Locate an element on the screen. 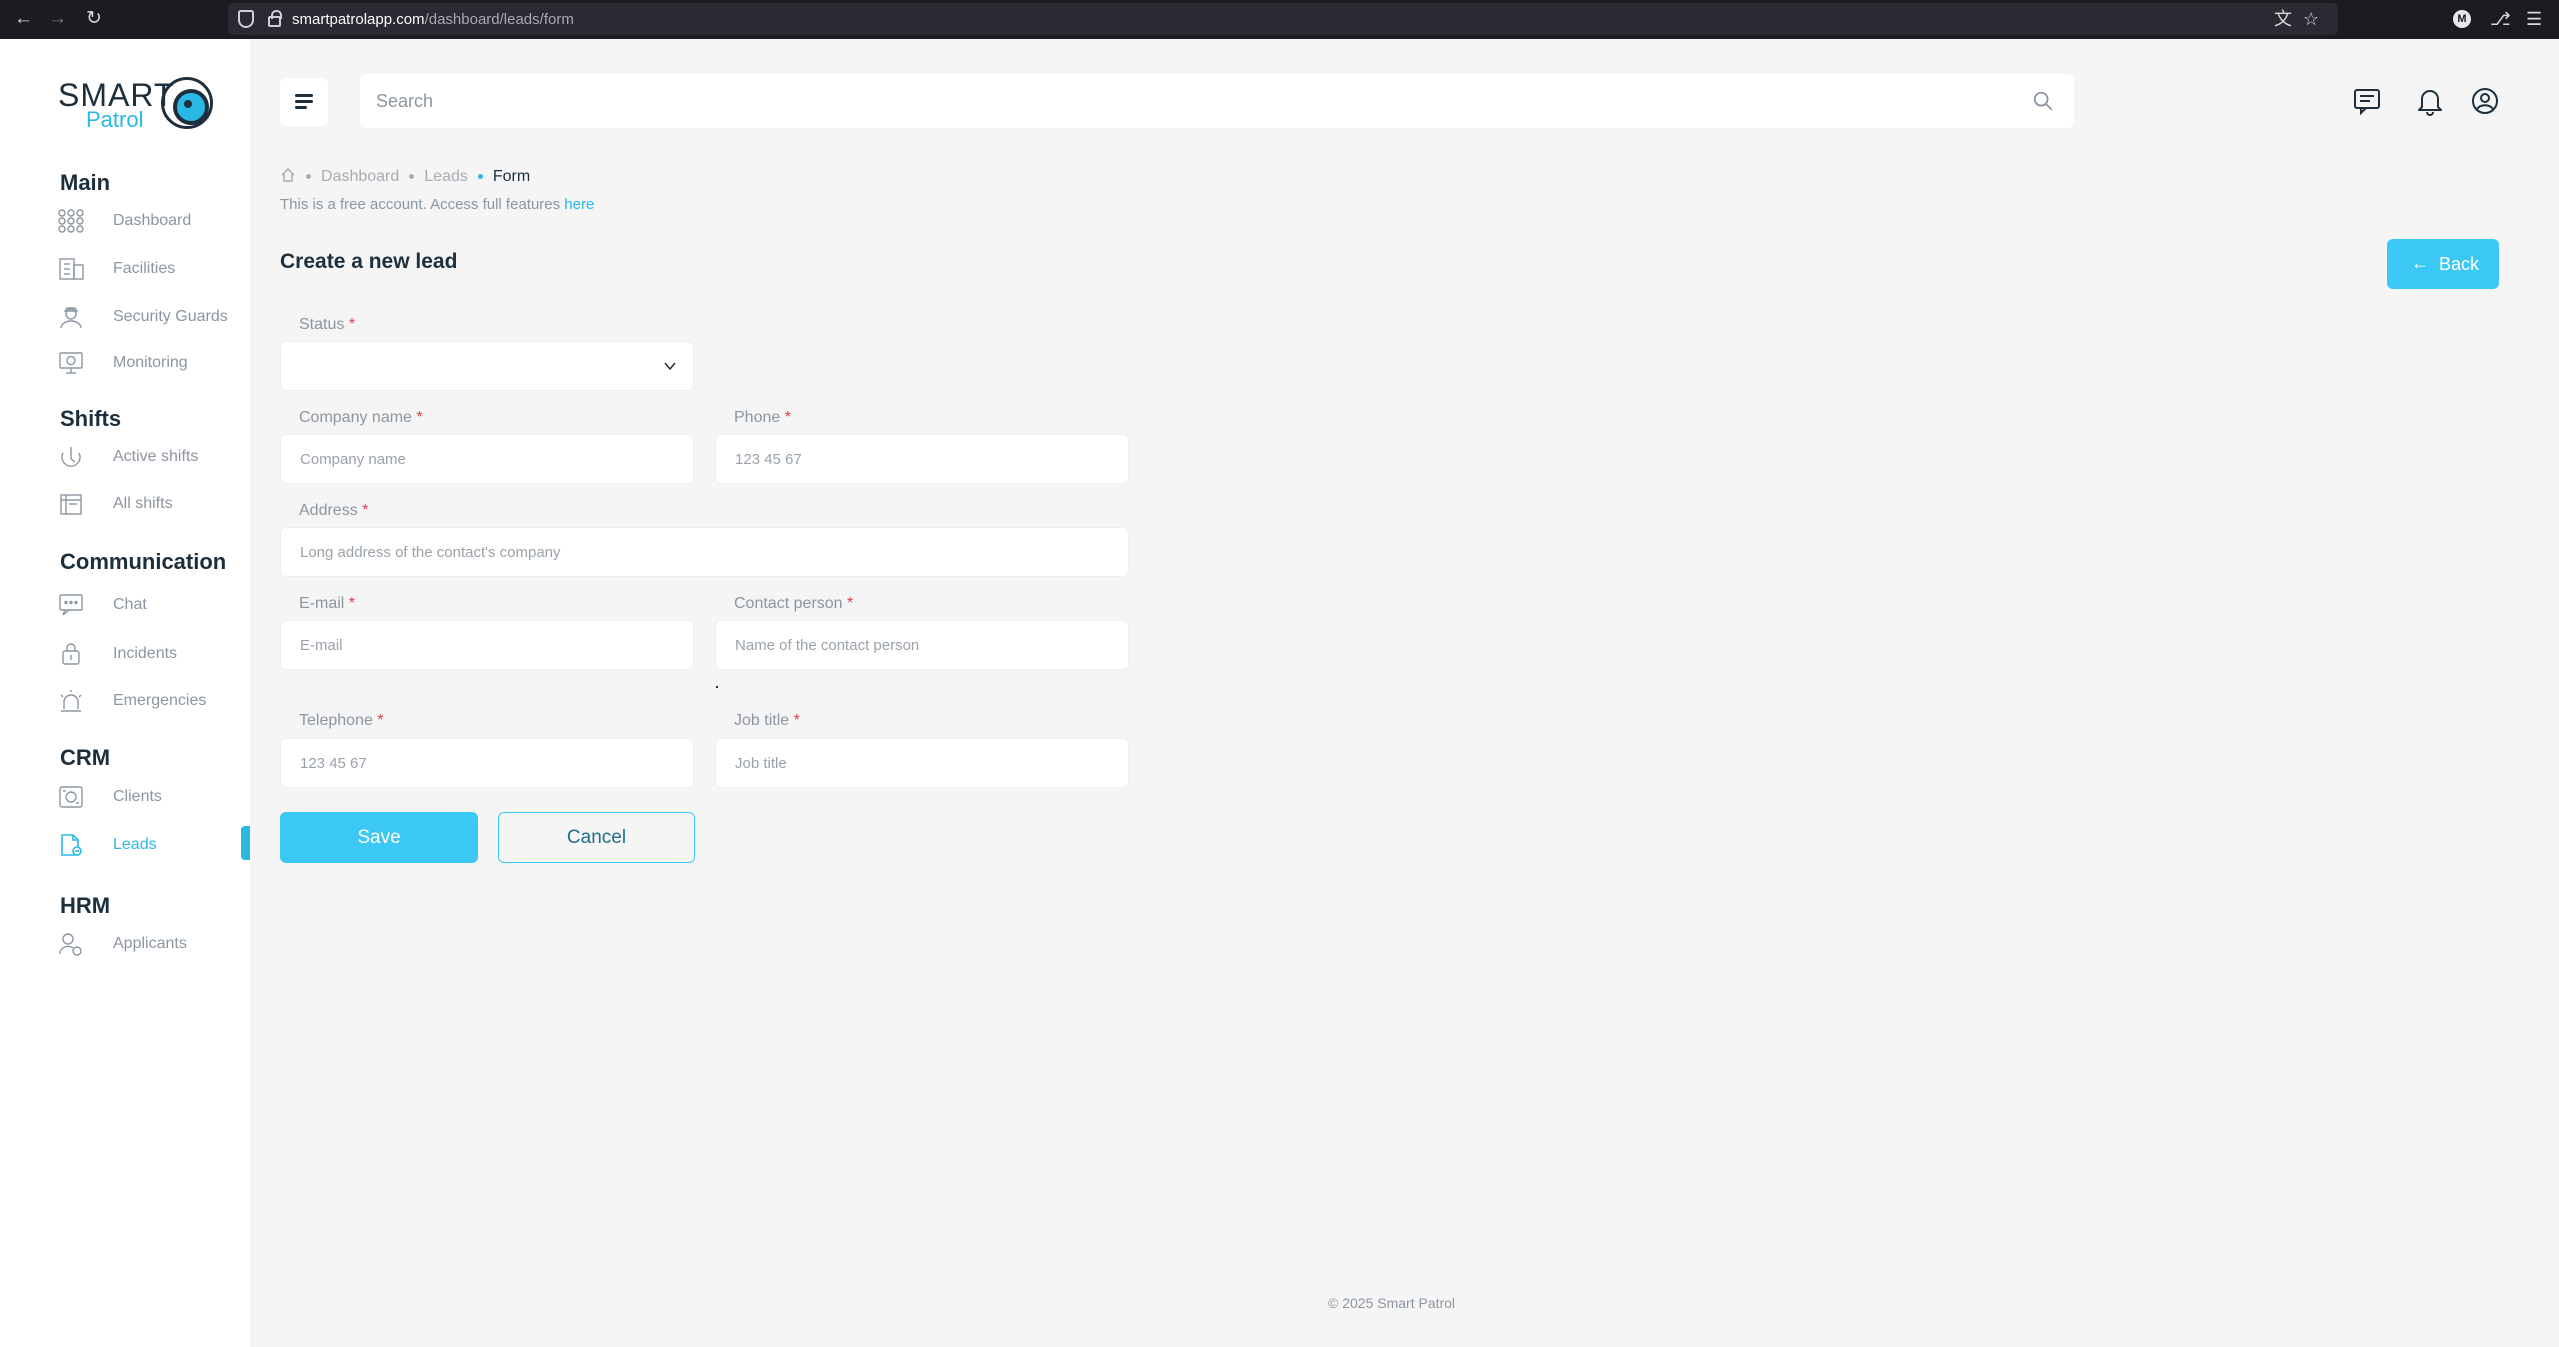 The image size is (2559, 1347). translate-icon: 文 is located at coordinates (2283, 19).